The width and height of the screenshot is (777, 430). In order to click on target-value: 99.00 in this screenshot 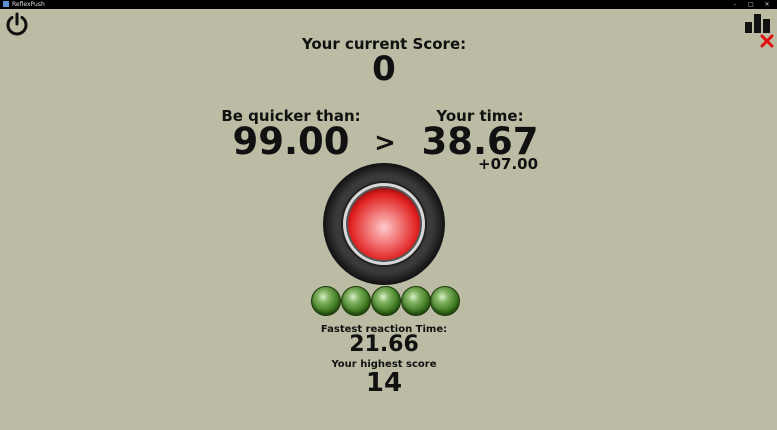, I will do `click(291, 141)`.